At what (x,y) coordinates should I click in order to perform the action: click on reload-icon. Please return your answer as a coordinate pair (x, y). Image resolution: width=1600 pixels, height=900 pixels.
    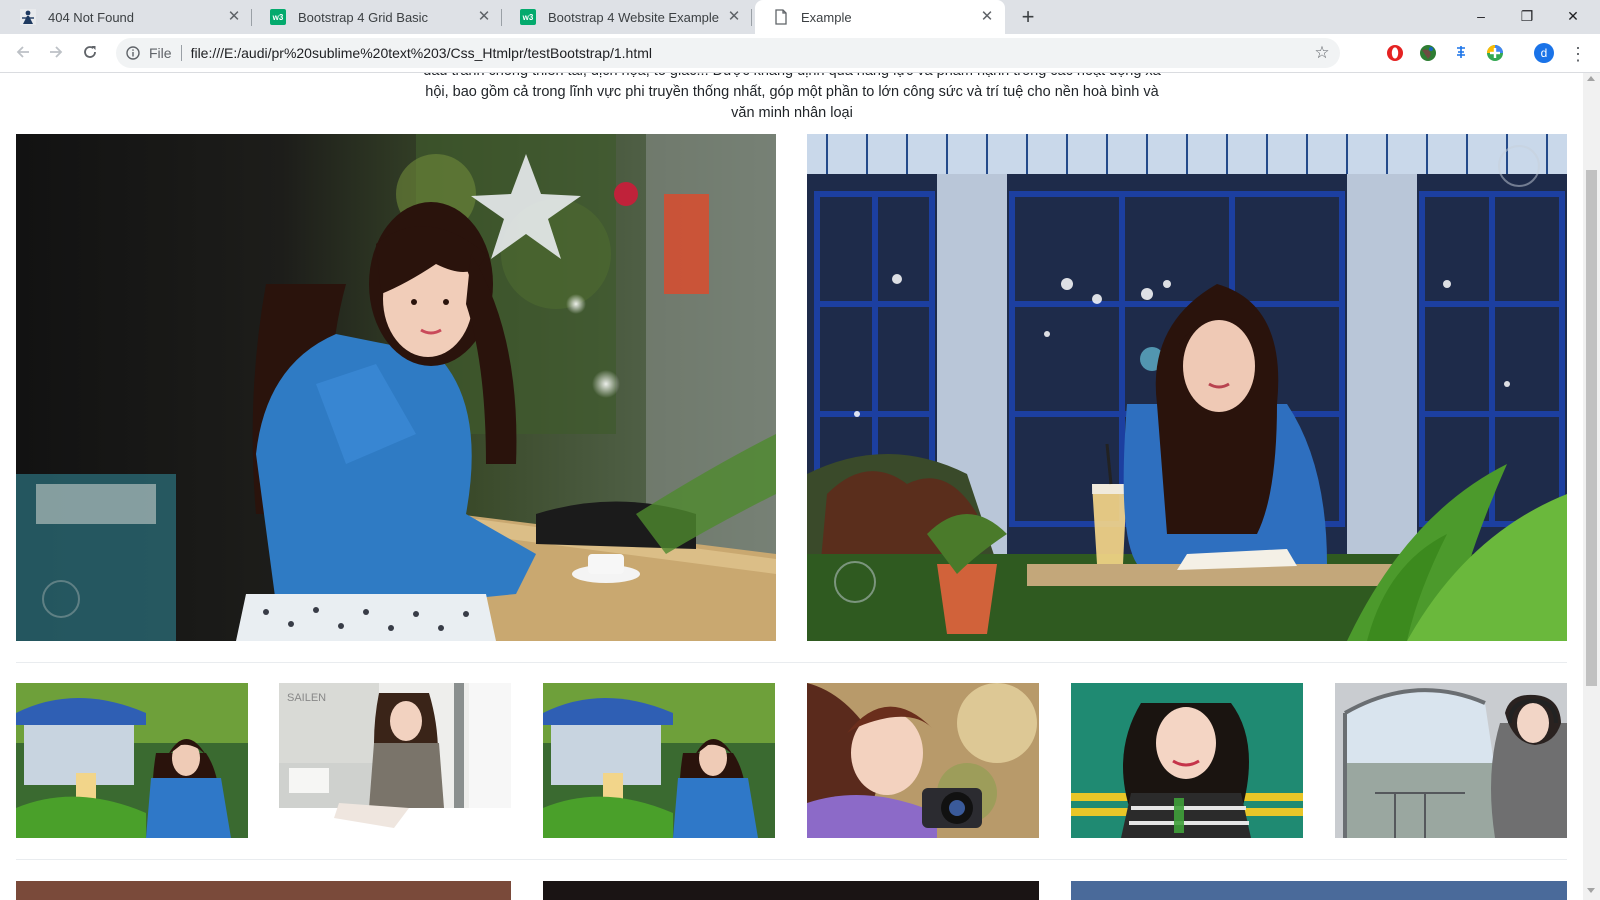
    Looking at the image, I should click on (90, 54).